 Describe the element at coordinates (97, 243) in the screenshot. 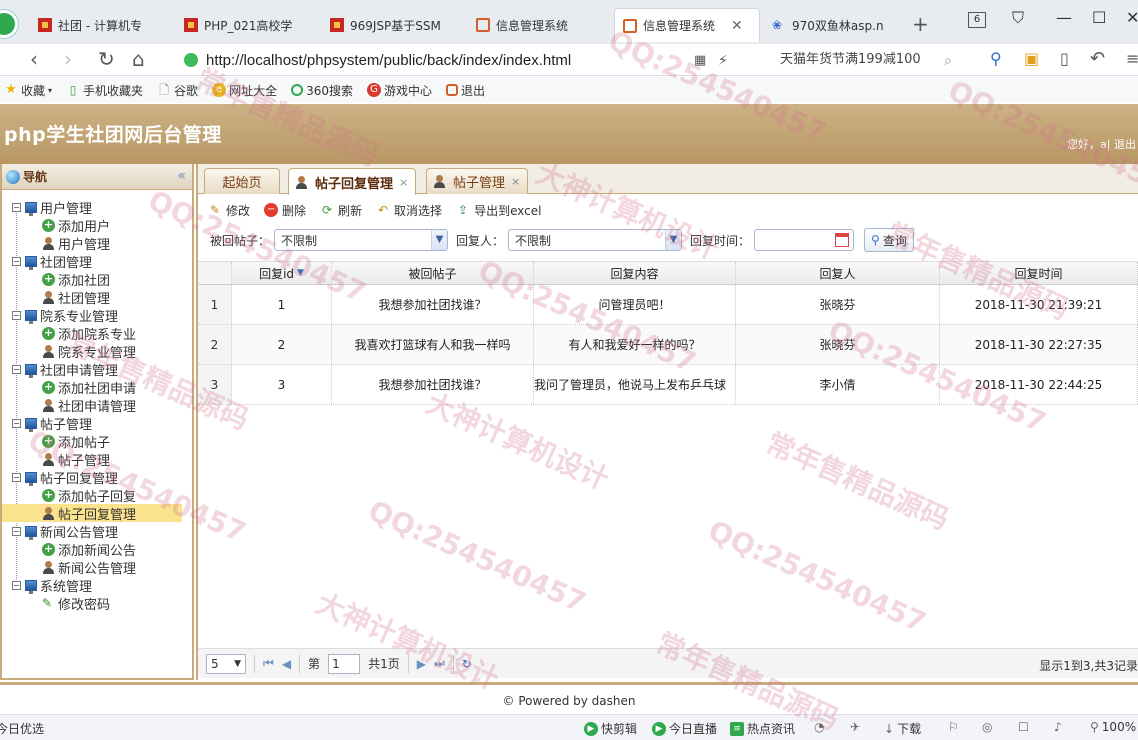

I see `sidebar-item-user-manage: 用户管理` at that location.